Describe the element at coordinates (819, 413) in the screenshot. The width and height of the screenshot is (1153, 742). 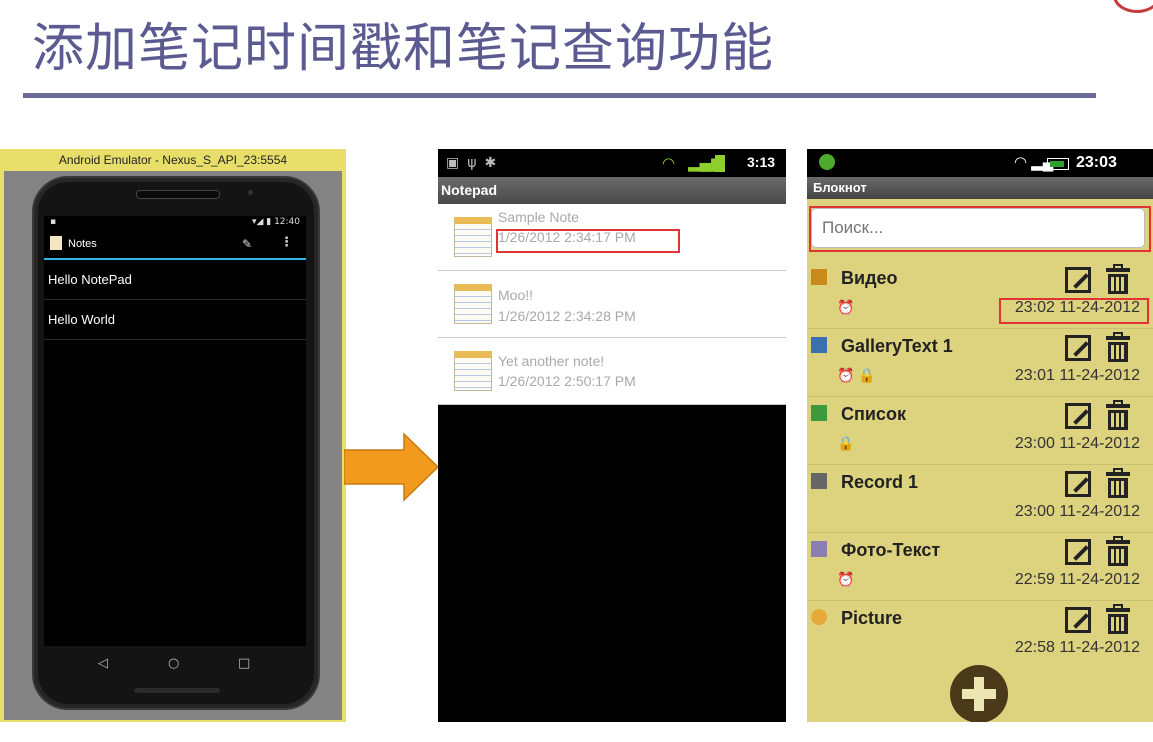
I see `cart-icon` at that location.